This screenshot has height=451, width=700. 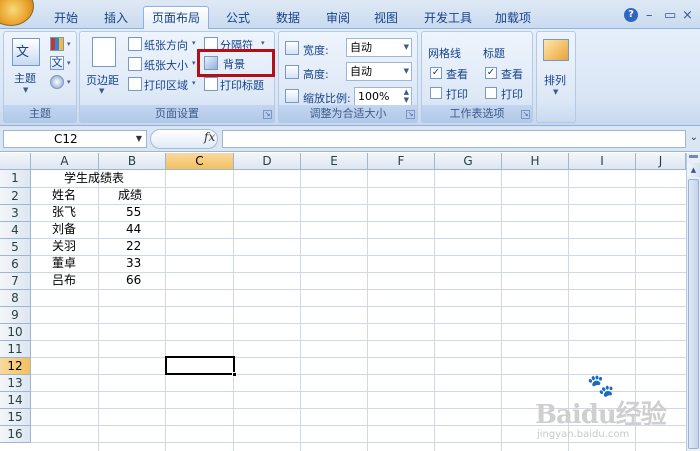 I want to click on fonts-dropdown-icon: ▾, so click(x=69, y=63).